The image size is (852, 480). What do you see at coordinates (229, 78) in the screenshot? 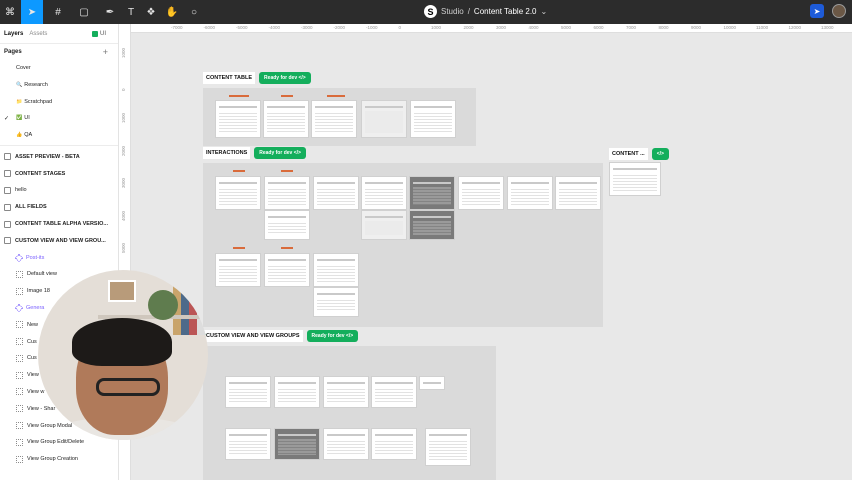
I see `section-title: CONTENT TABLE` at bounding box center [229, 78].